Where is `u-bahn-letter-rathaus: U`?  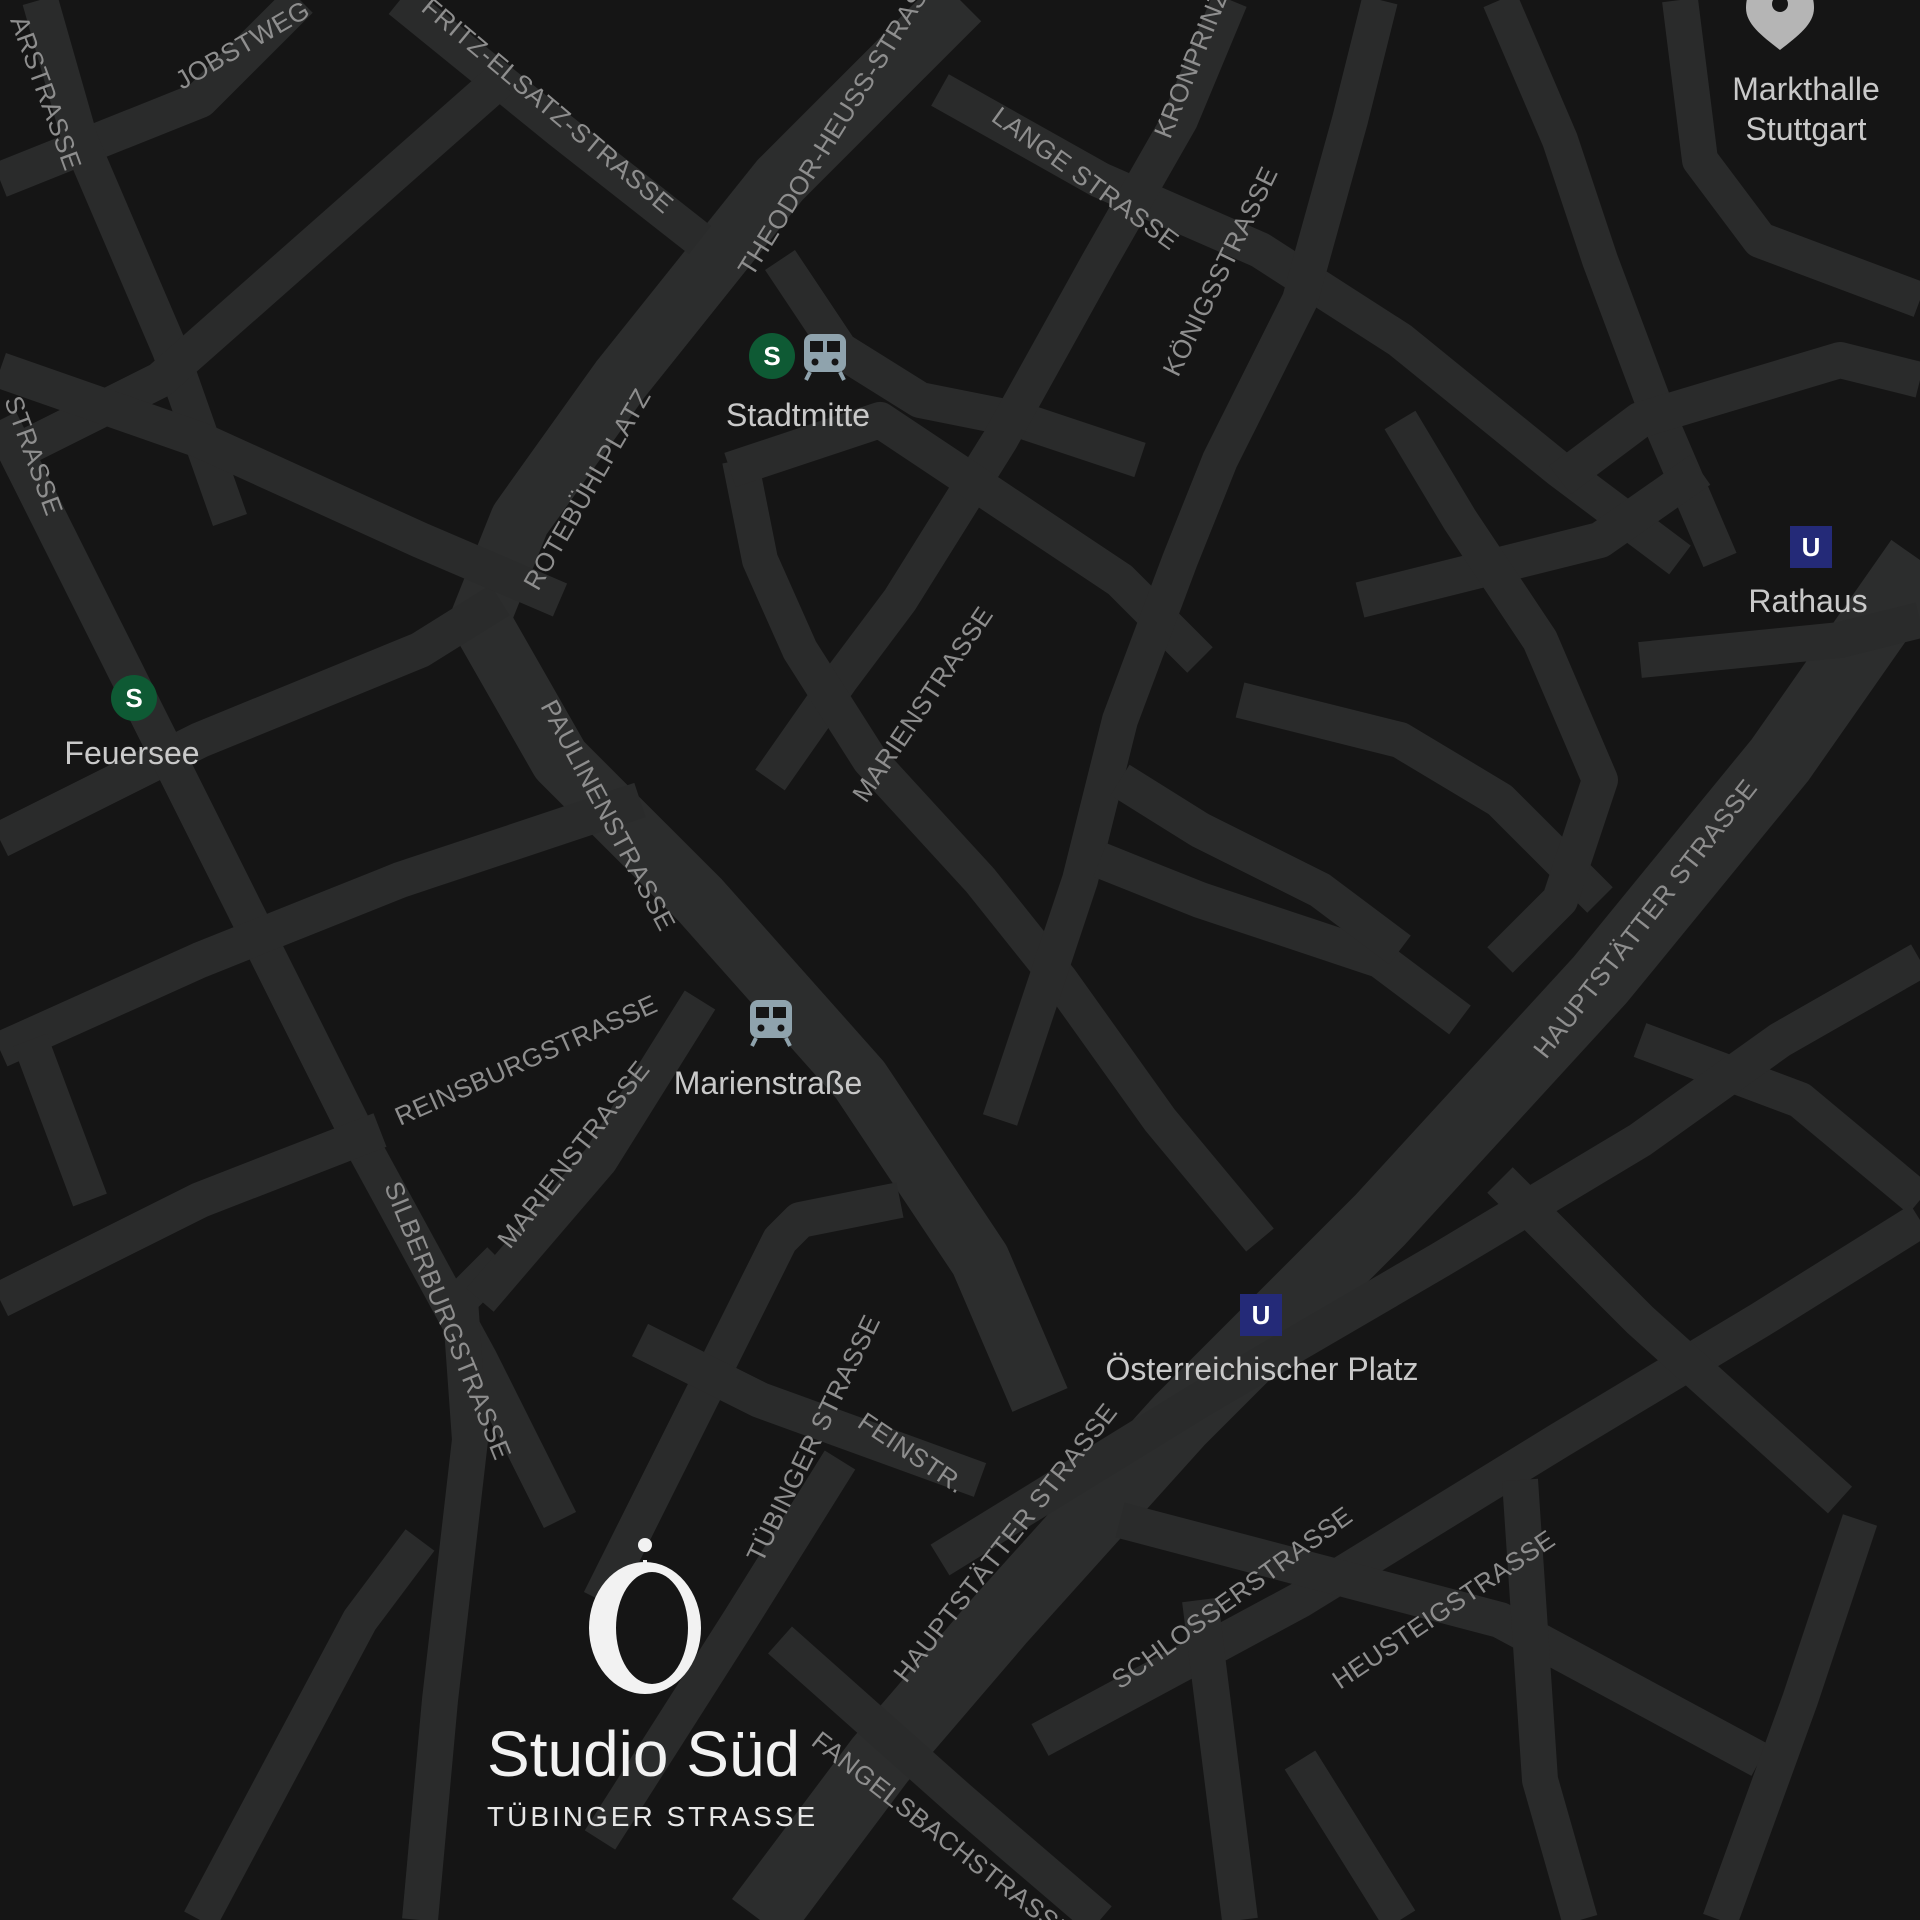 u-bahn-letter-rathaus: U is located at coordinates (1811, 547).